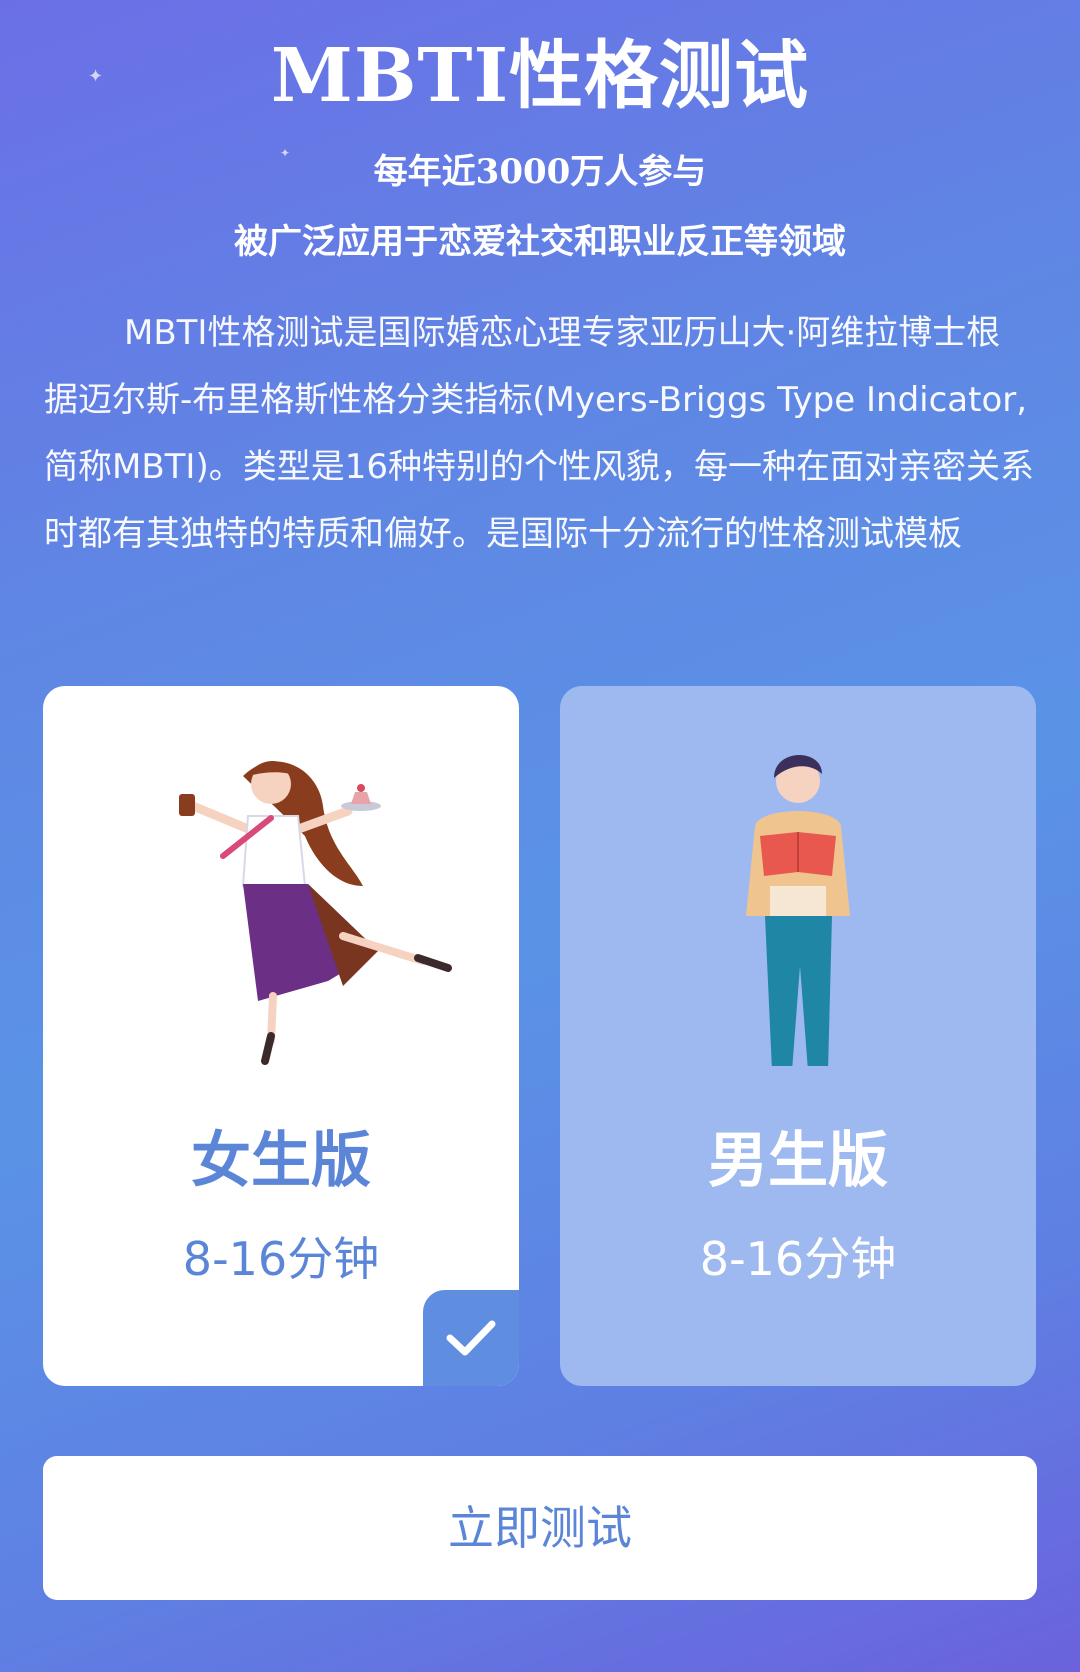 The width and height of the screenshot is (1080, 1672). I want to click on start-test-button: 立即测试, so click(540, 1528).